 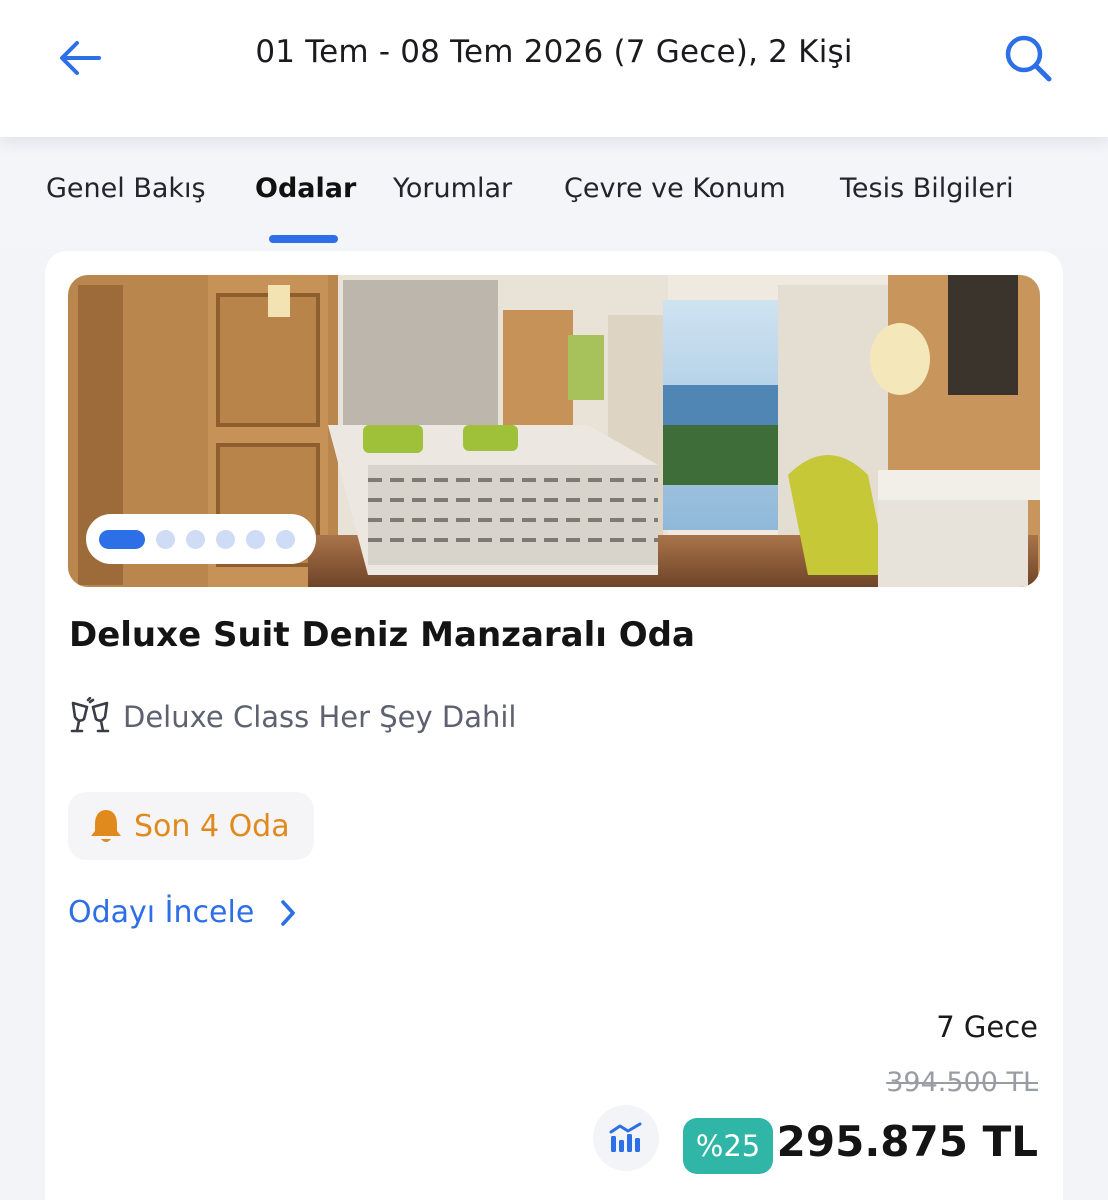 What do you see at coordinates (303, 239) in the screenshot?
I see `active-tab-indicator` at bounding box center [303, 239].